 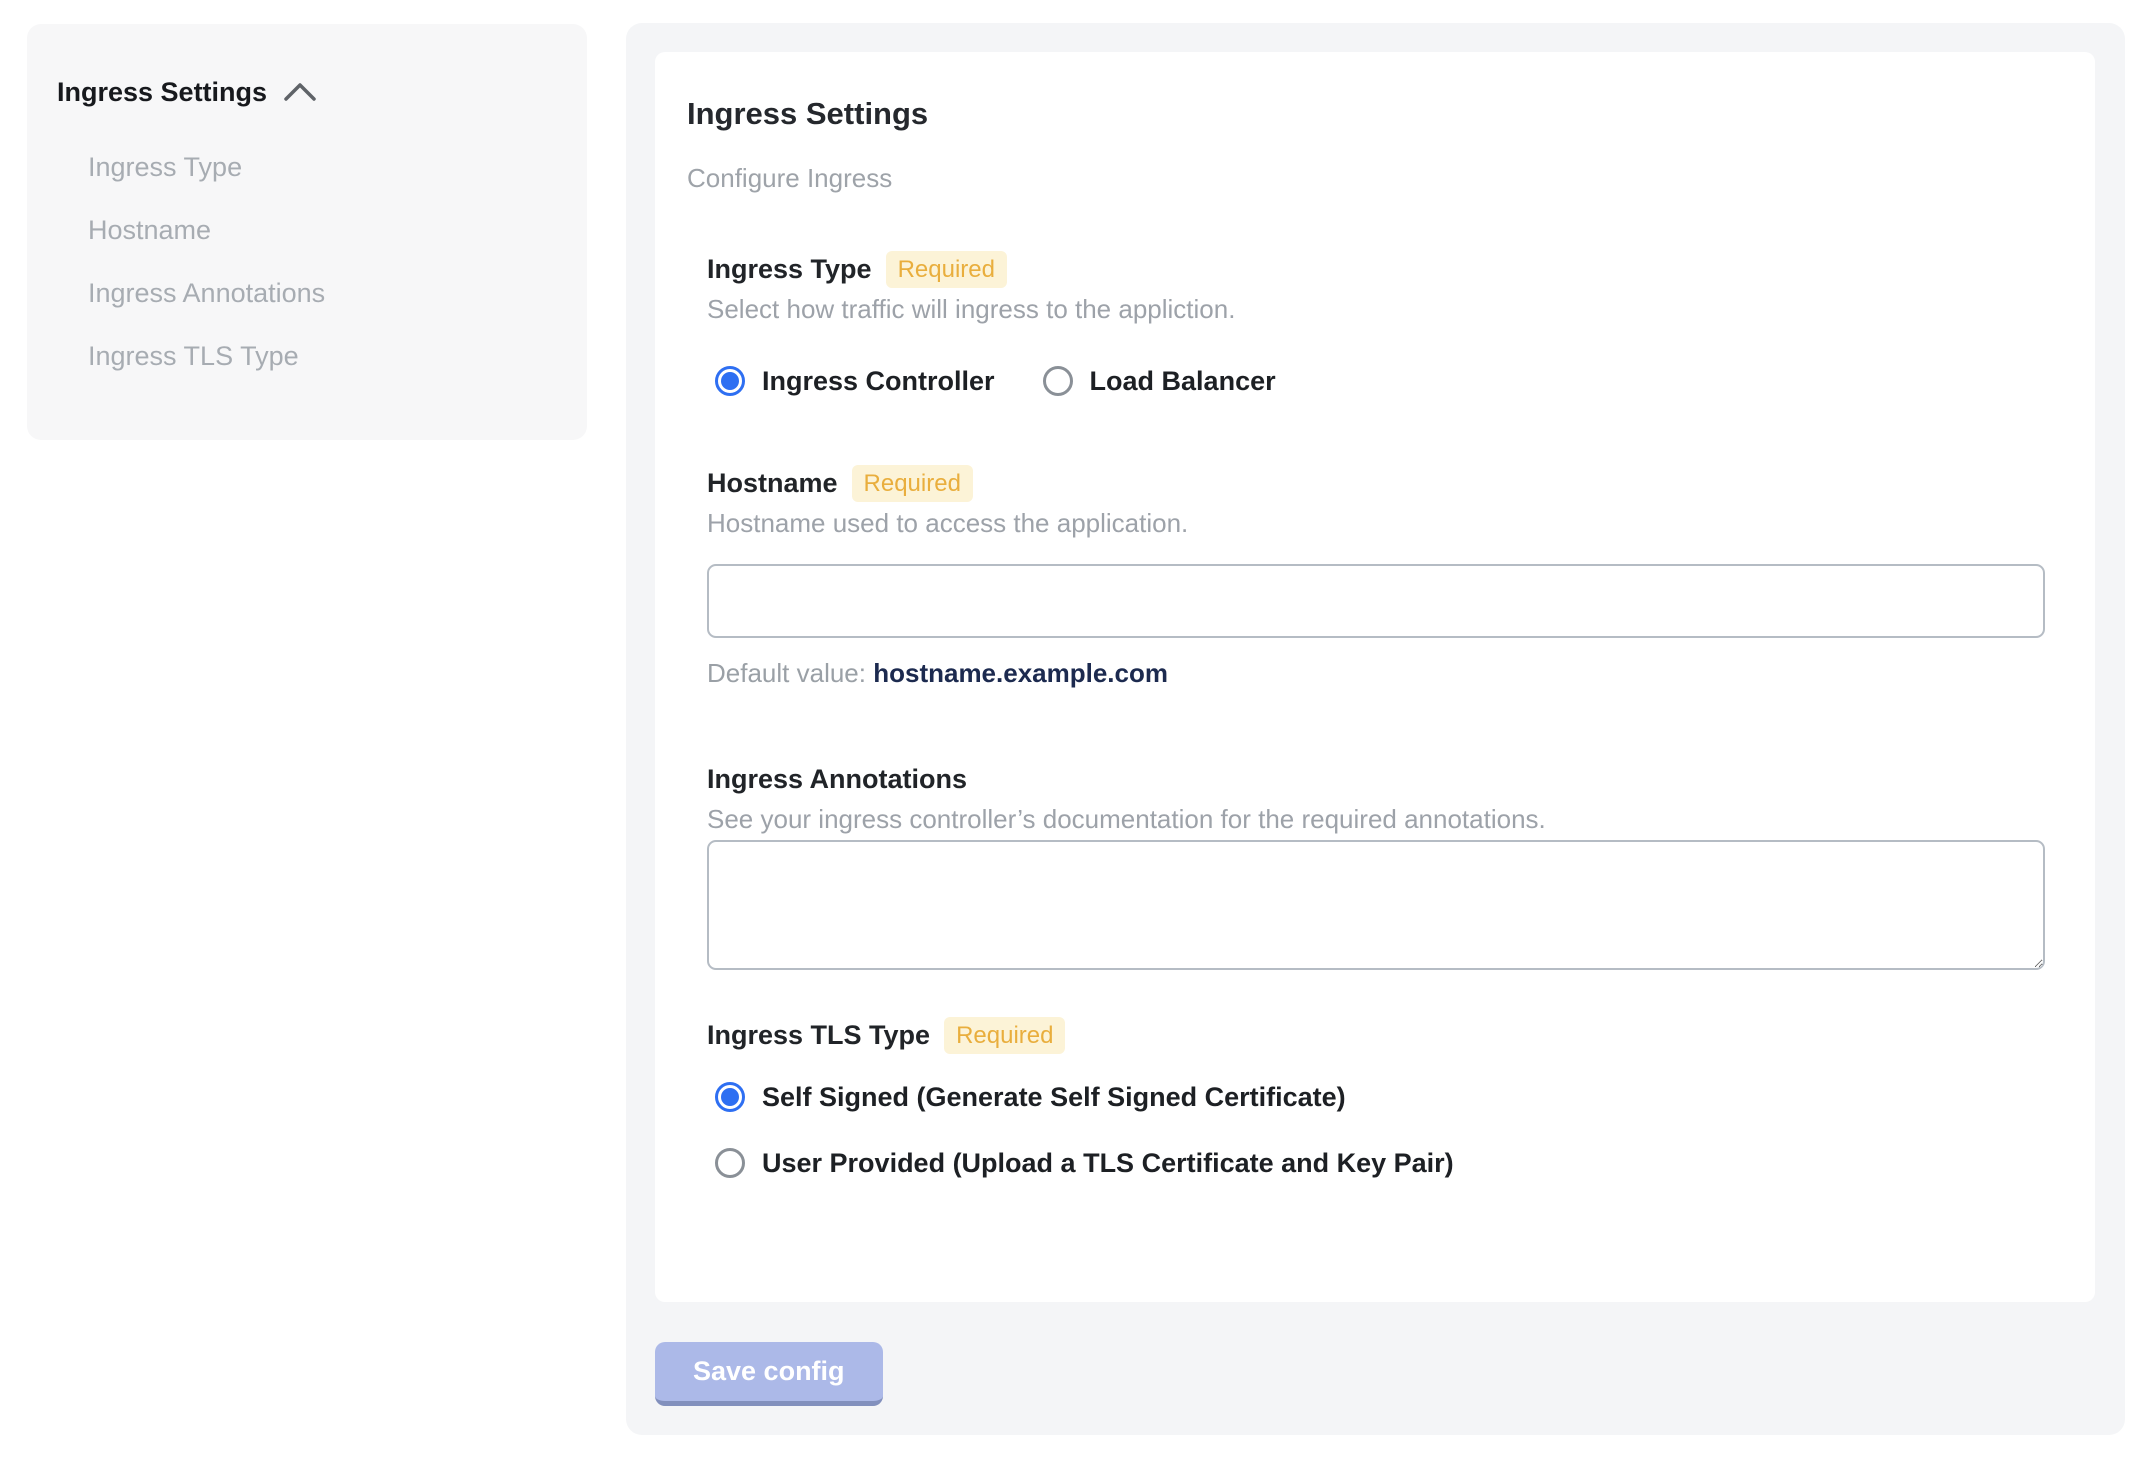 What do you see at coordinates (162, 92) in the screenshot?
I see `nav-section-title: Ingress Settings` at bounding box center [162, 92].